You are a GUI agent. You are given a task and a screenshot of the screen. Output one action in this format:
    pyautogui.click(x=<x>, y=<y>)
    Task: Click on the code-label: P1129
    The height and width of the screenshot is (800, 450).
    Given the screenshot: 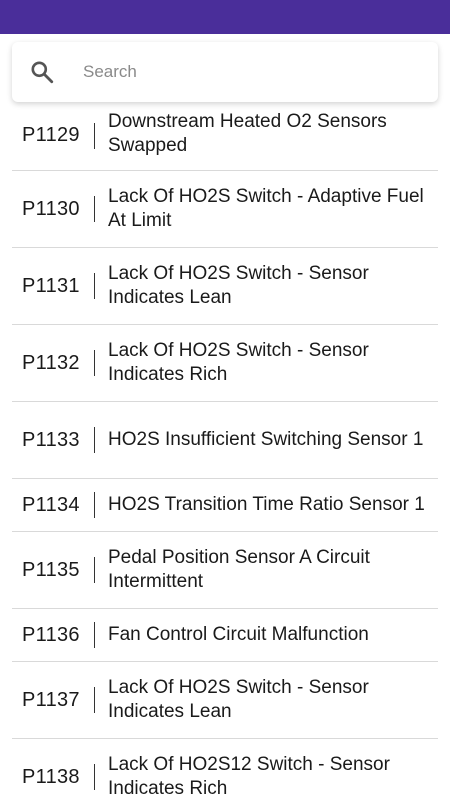 What is the action you would take?
    pyautogui.click(x=51, y=135)
    